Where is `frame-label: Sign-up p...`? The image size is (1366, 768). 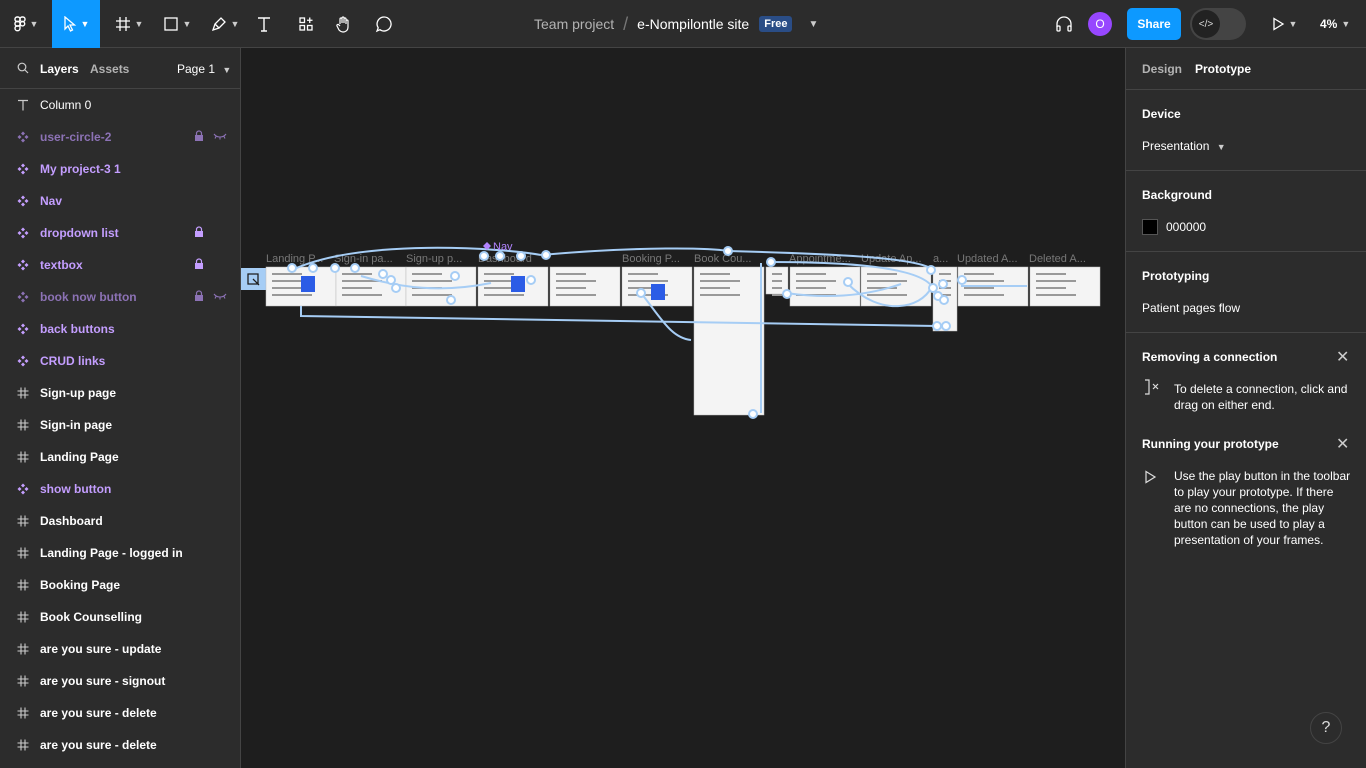
frame-label: Sign-up p... is located at coordinates (434, 259).